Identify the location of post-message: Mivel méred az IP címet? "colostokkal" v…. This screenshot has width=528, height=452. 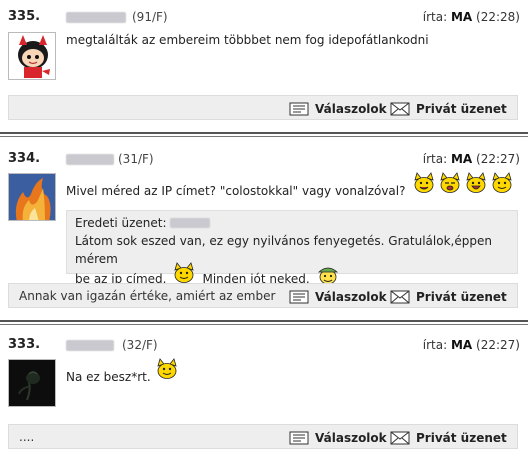
(290, 187).